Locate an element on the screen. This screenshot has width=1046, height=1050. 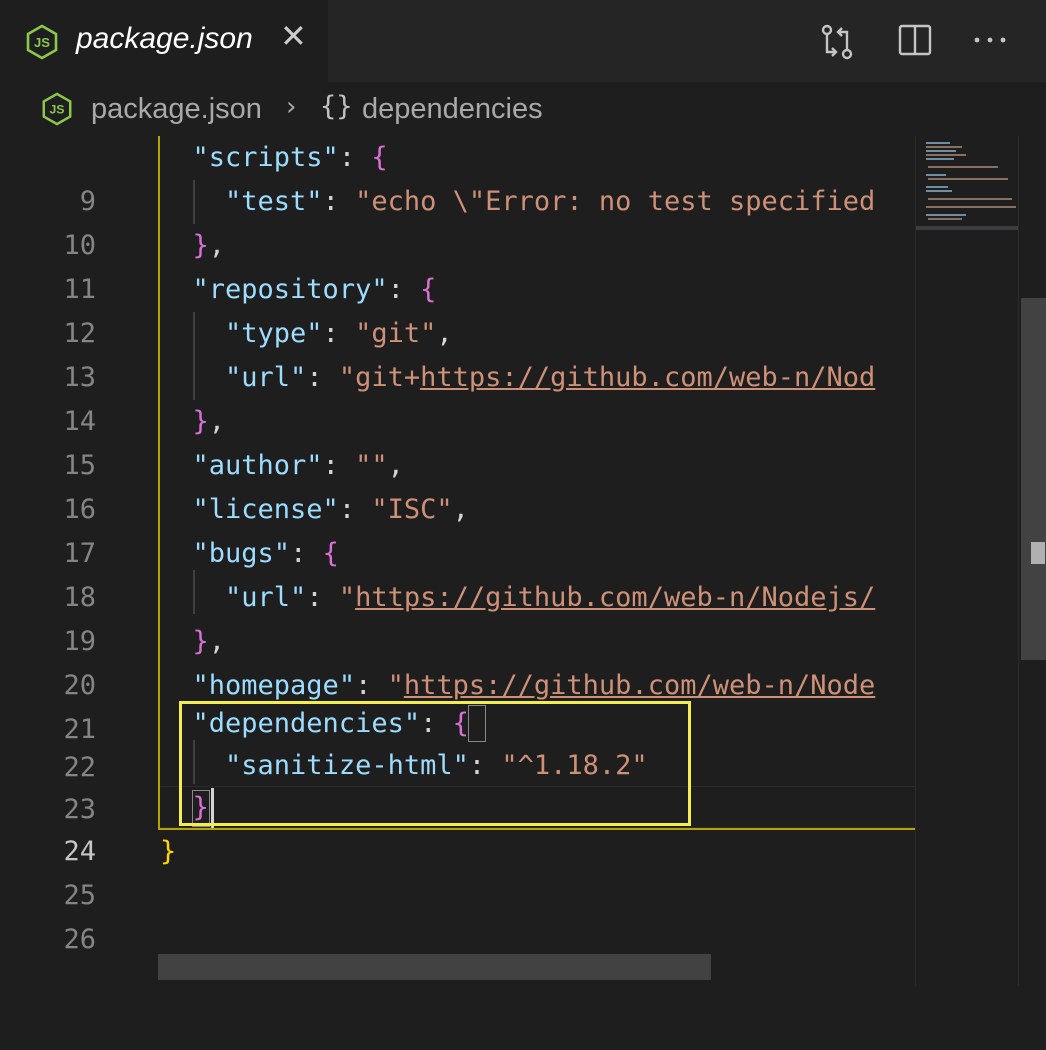
breadcrumb-file: package.json is located at coordinates (176, 109).